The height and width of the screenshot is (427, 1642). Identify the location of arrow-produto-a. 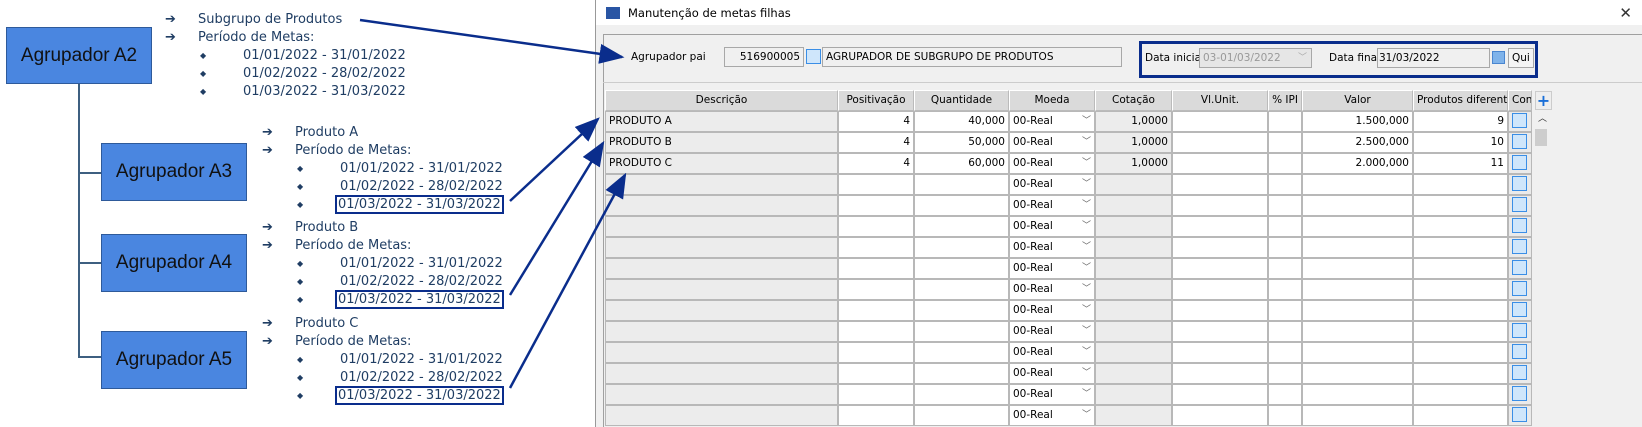
(554, 159).